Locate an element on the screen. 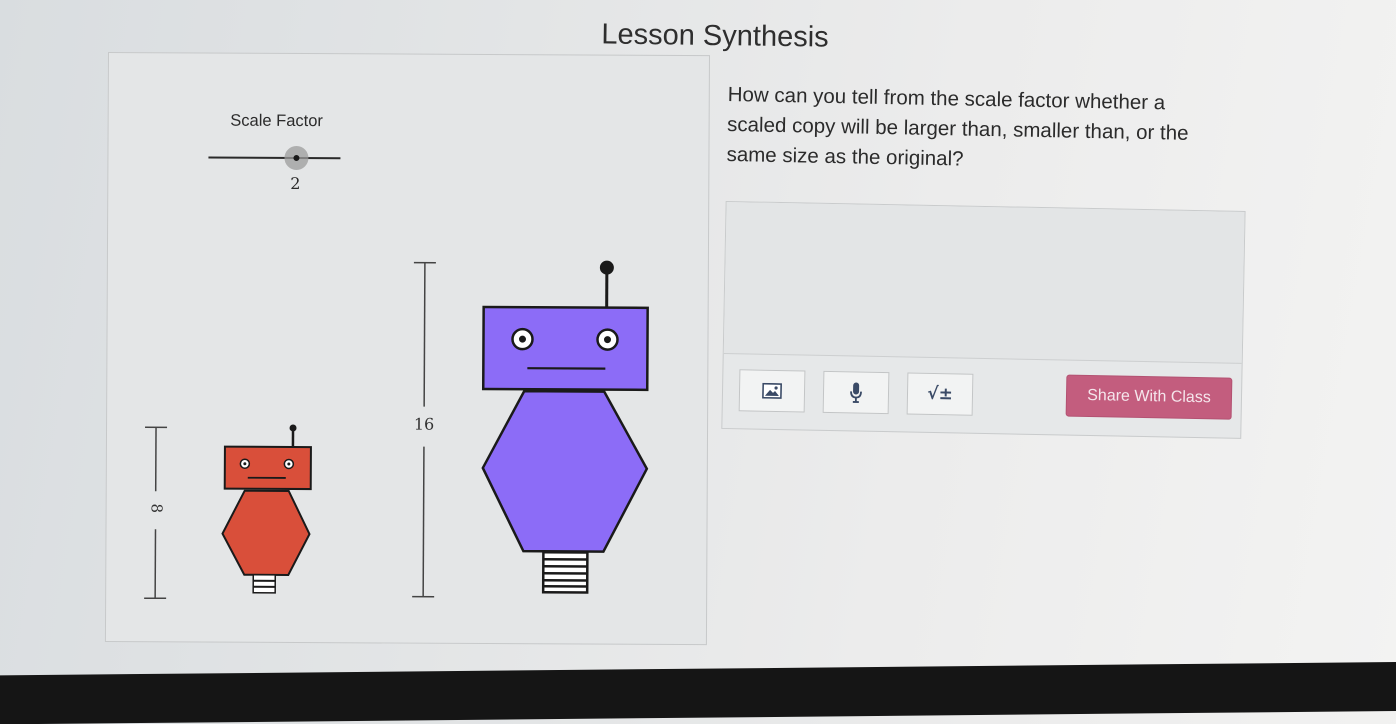 The width and height of the screenshot is (1396, 724). screen-bezel is located at coordinates (698, 693).